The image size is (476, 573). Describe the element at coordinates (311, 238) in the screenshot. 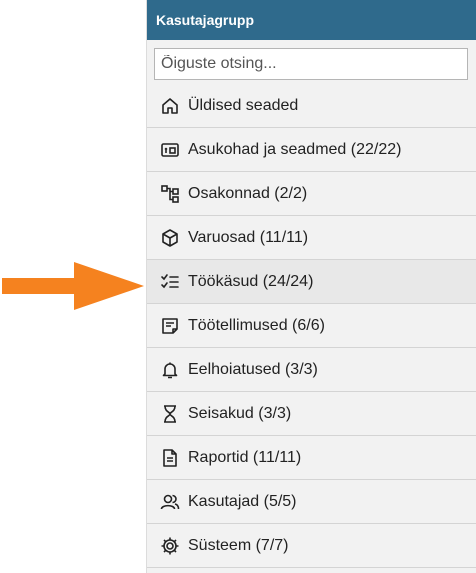

I see `menu-item-spare-parts: Varuosad (11/11)` at that location.